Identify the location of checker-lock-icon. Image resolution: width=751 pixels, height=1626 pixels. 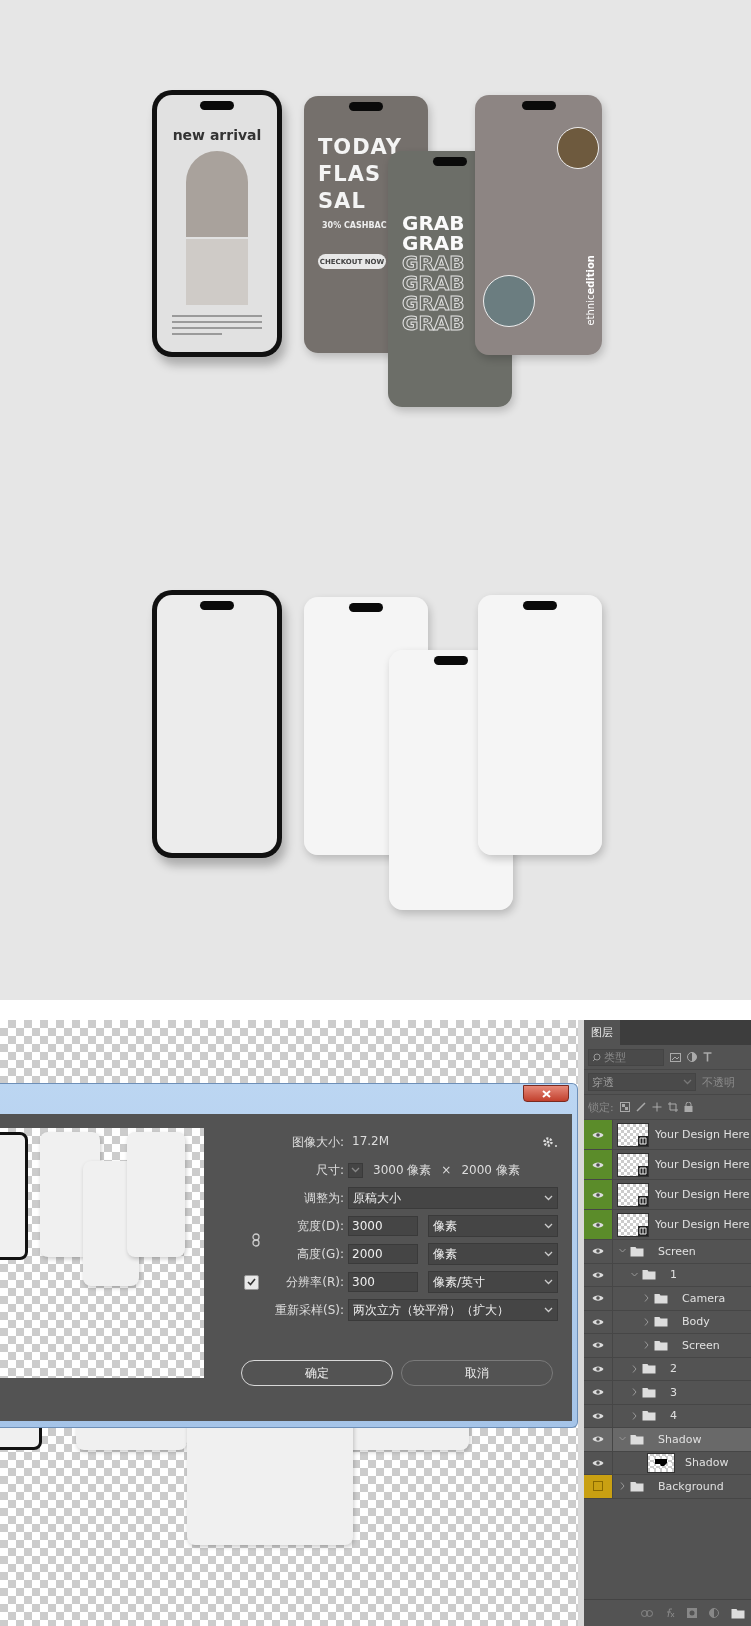
(624, 1107).